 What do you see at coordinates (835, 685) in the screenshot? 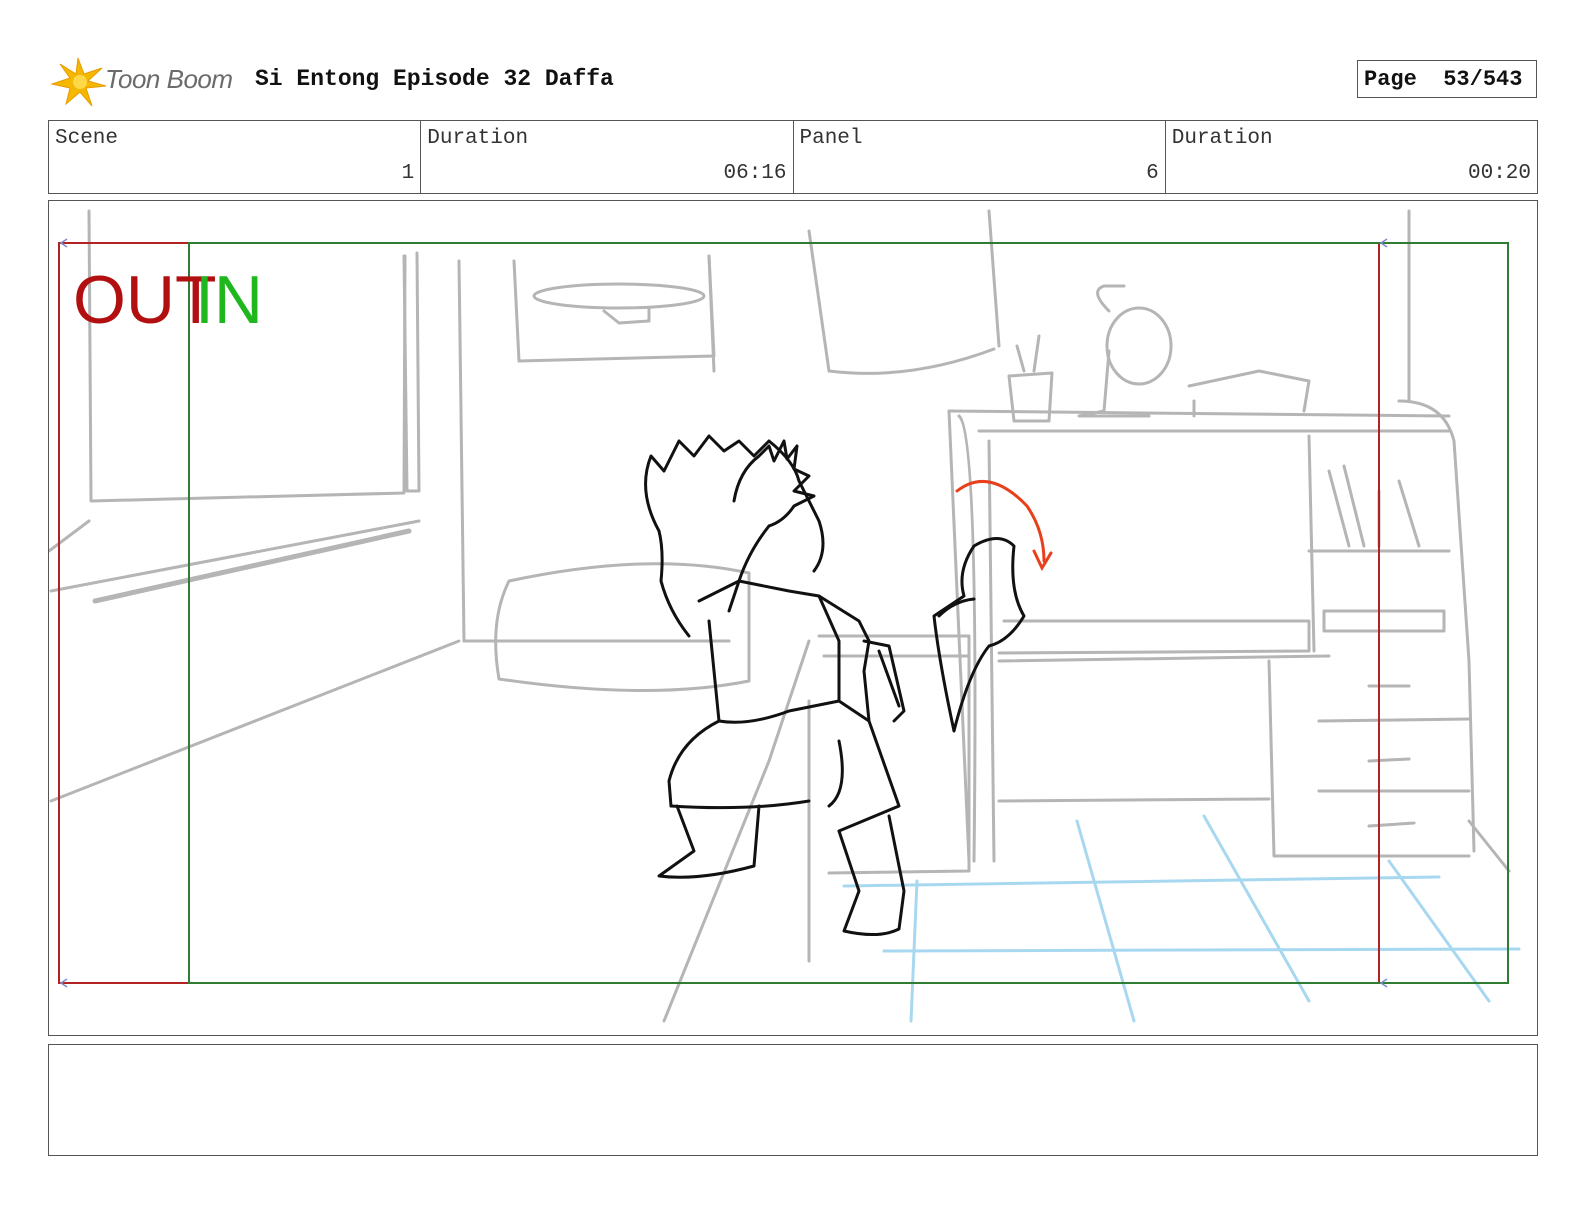
I see `character-sketch` at bounding box center [835, 685].